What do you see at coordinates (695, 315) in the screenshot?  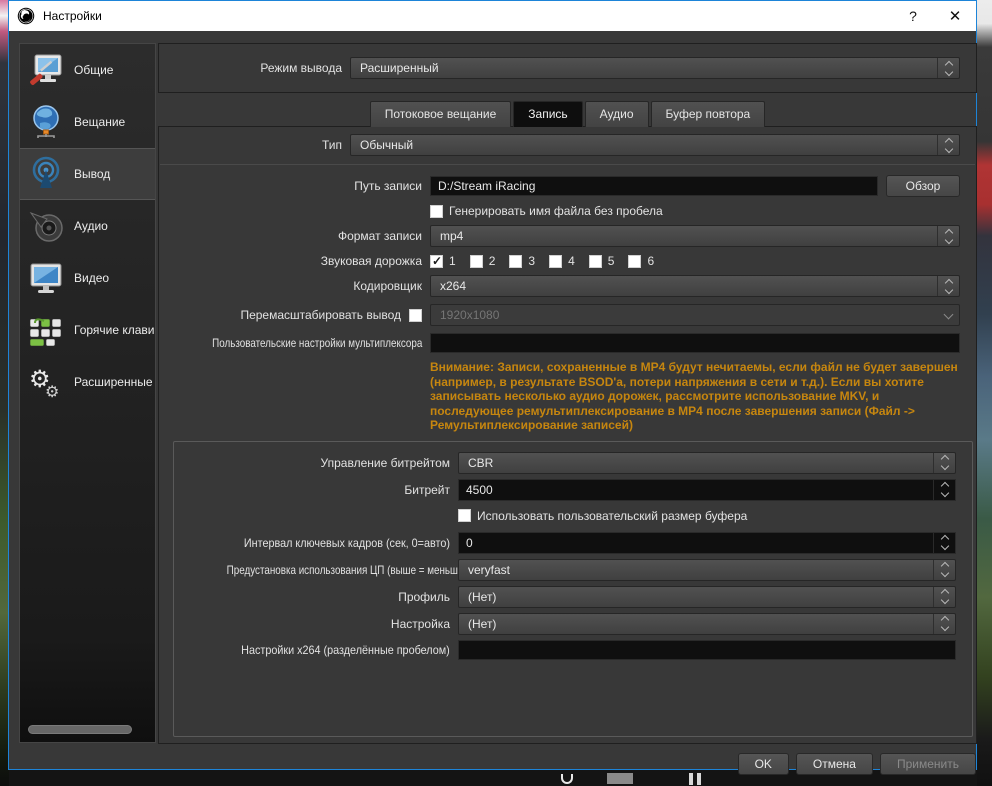 I see `rescale-select: 1920x1080` at bounding box center [695, 315].